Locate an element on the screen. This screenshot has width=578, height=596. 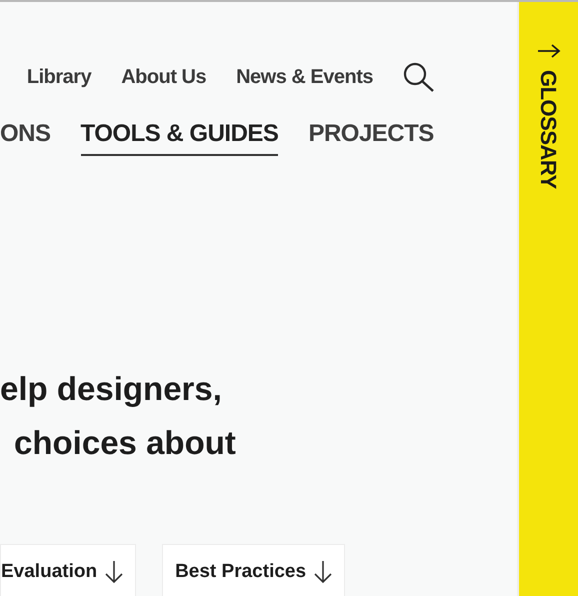
section-link-button: Evaluation is located at coordinates (68, 570).